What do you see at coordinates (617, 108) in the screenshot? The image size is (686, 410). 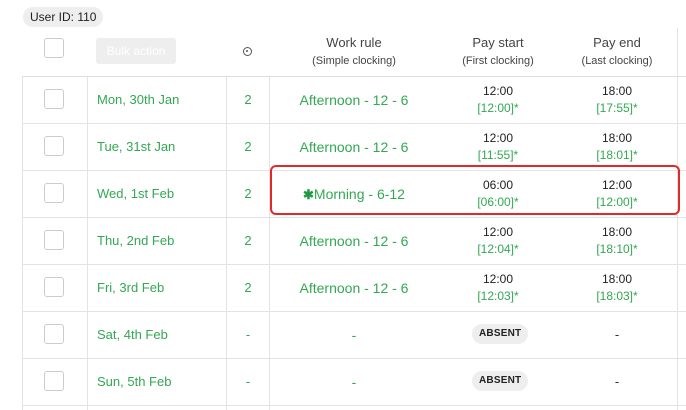 I see `pay-end-clocked: [17:55]*` at bounding box center [617, 108].